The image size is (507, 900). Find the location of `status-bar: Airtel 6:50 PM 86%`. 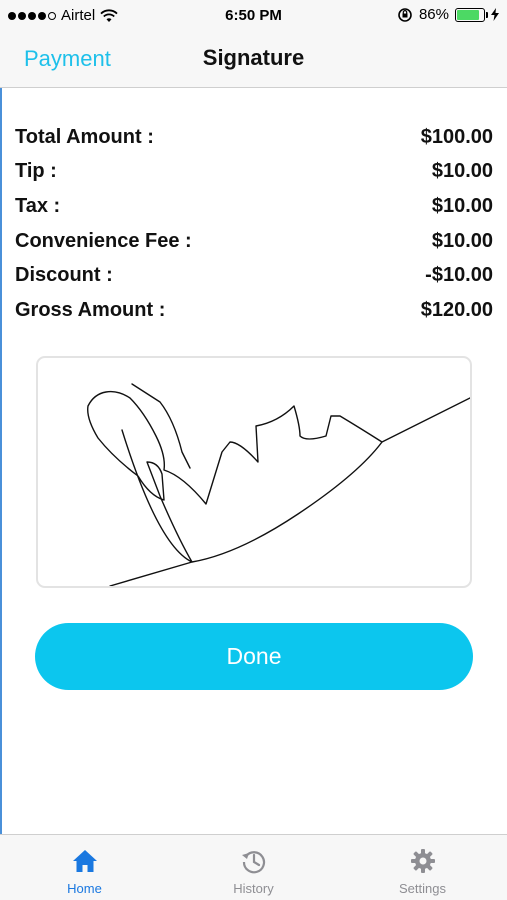

status-bar: Airtel 6:50 PM 86% is located at coordinates (253, 16).